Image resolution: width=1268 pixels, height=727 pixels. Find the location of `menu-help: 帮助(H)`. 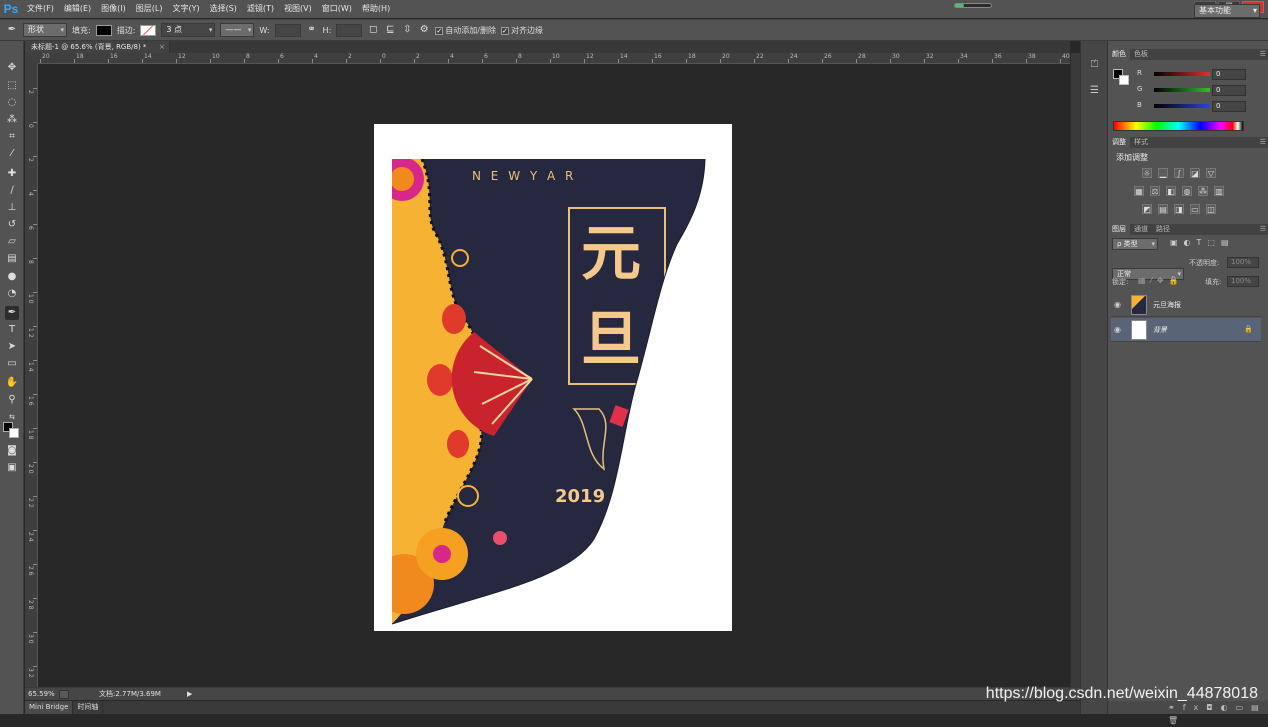

menu-help: 帮助(H) is located at coordinates (376, 9).